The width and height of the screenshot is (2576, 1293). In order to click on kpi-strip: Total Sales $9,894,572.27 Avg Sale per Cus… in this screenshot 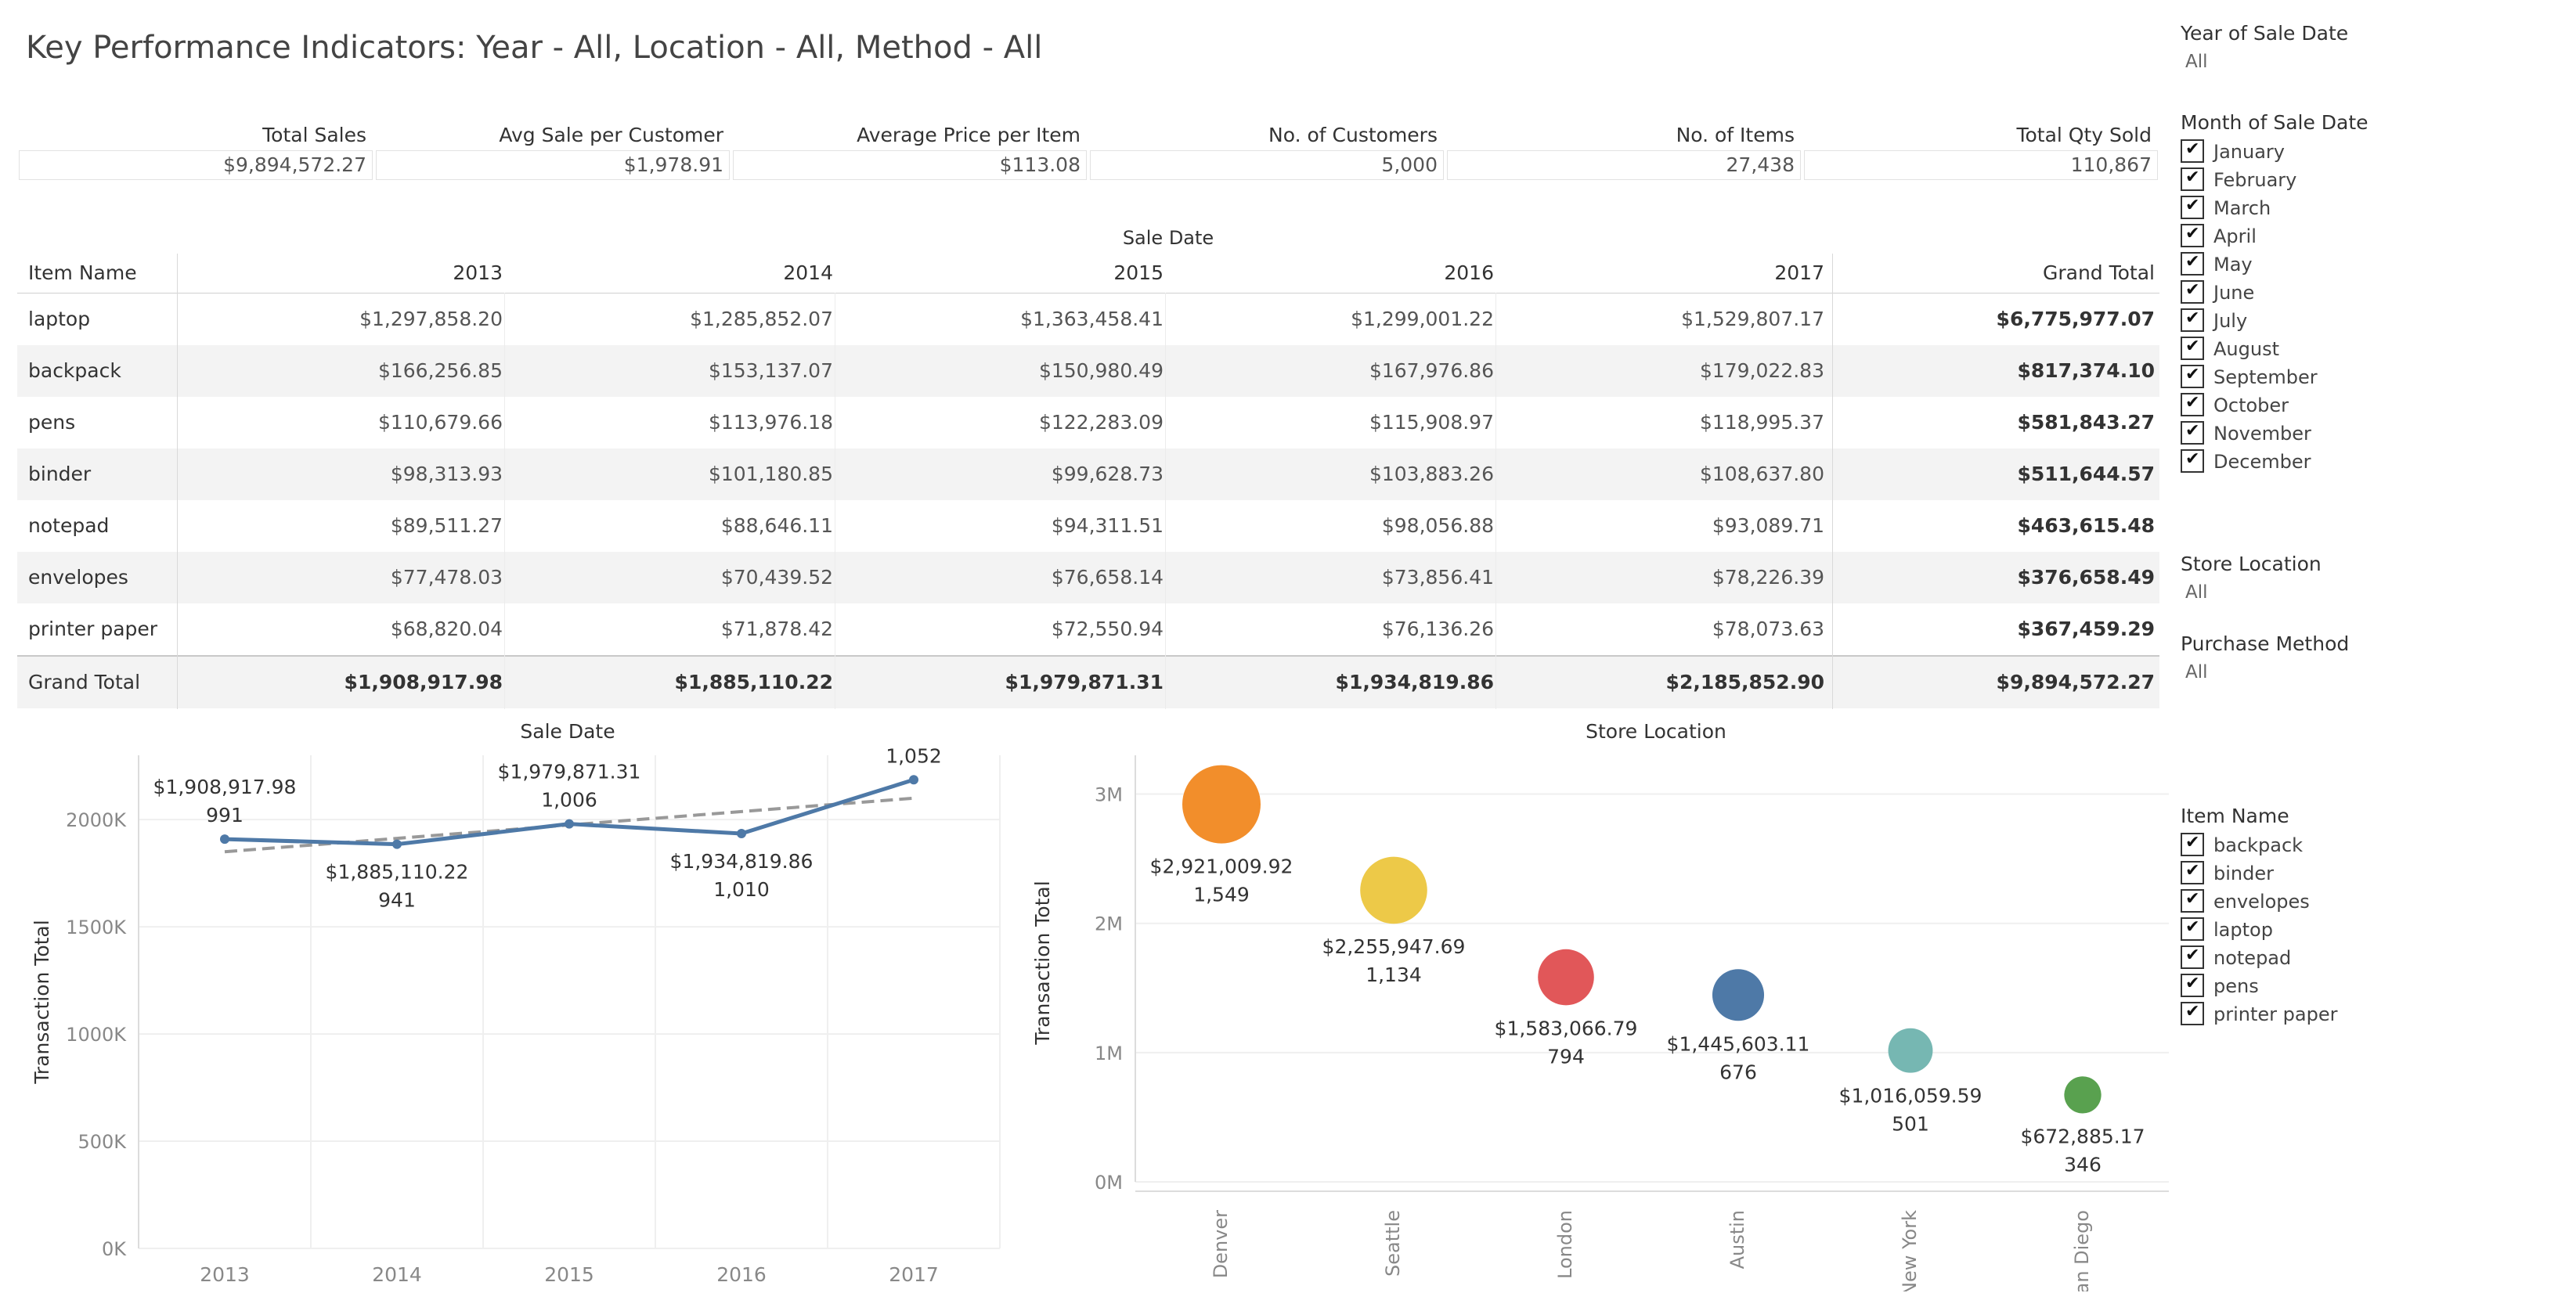, I will do `click(1088, 152)`.